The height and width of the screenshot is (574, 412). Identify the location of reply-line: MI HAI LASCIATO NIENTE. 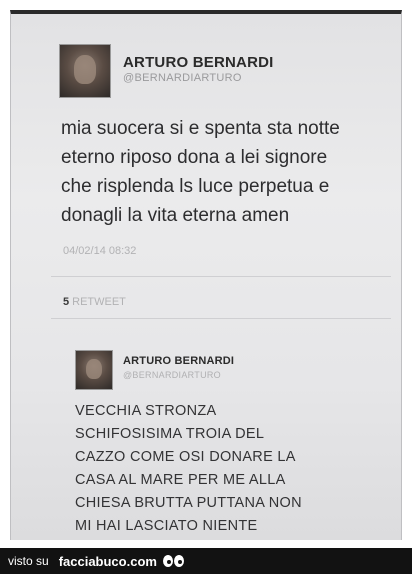
(166, 526).